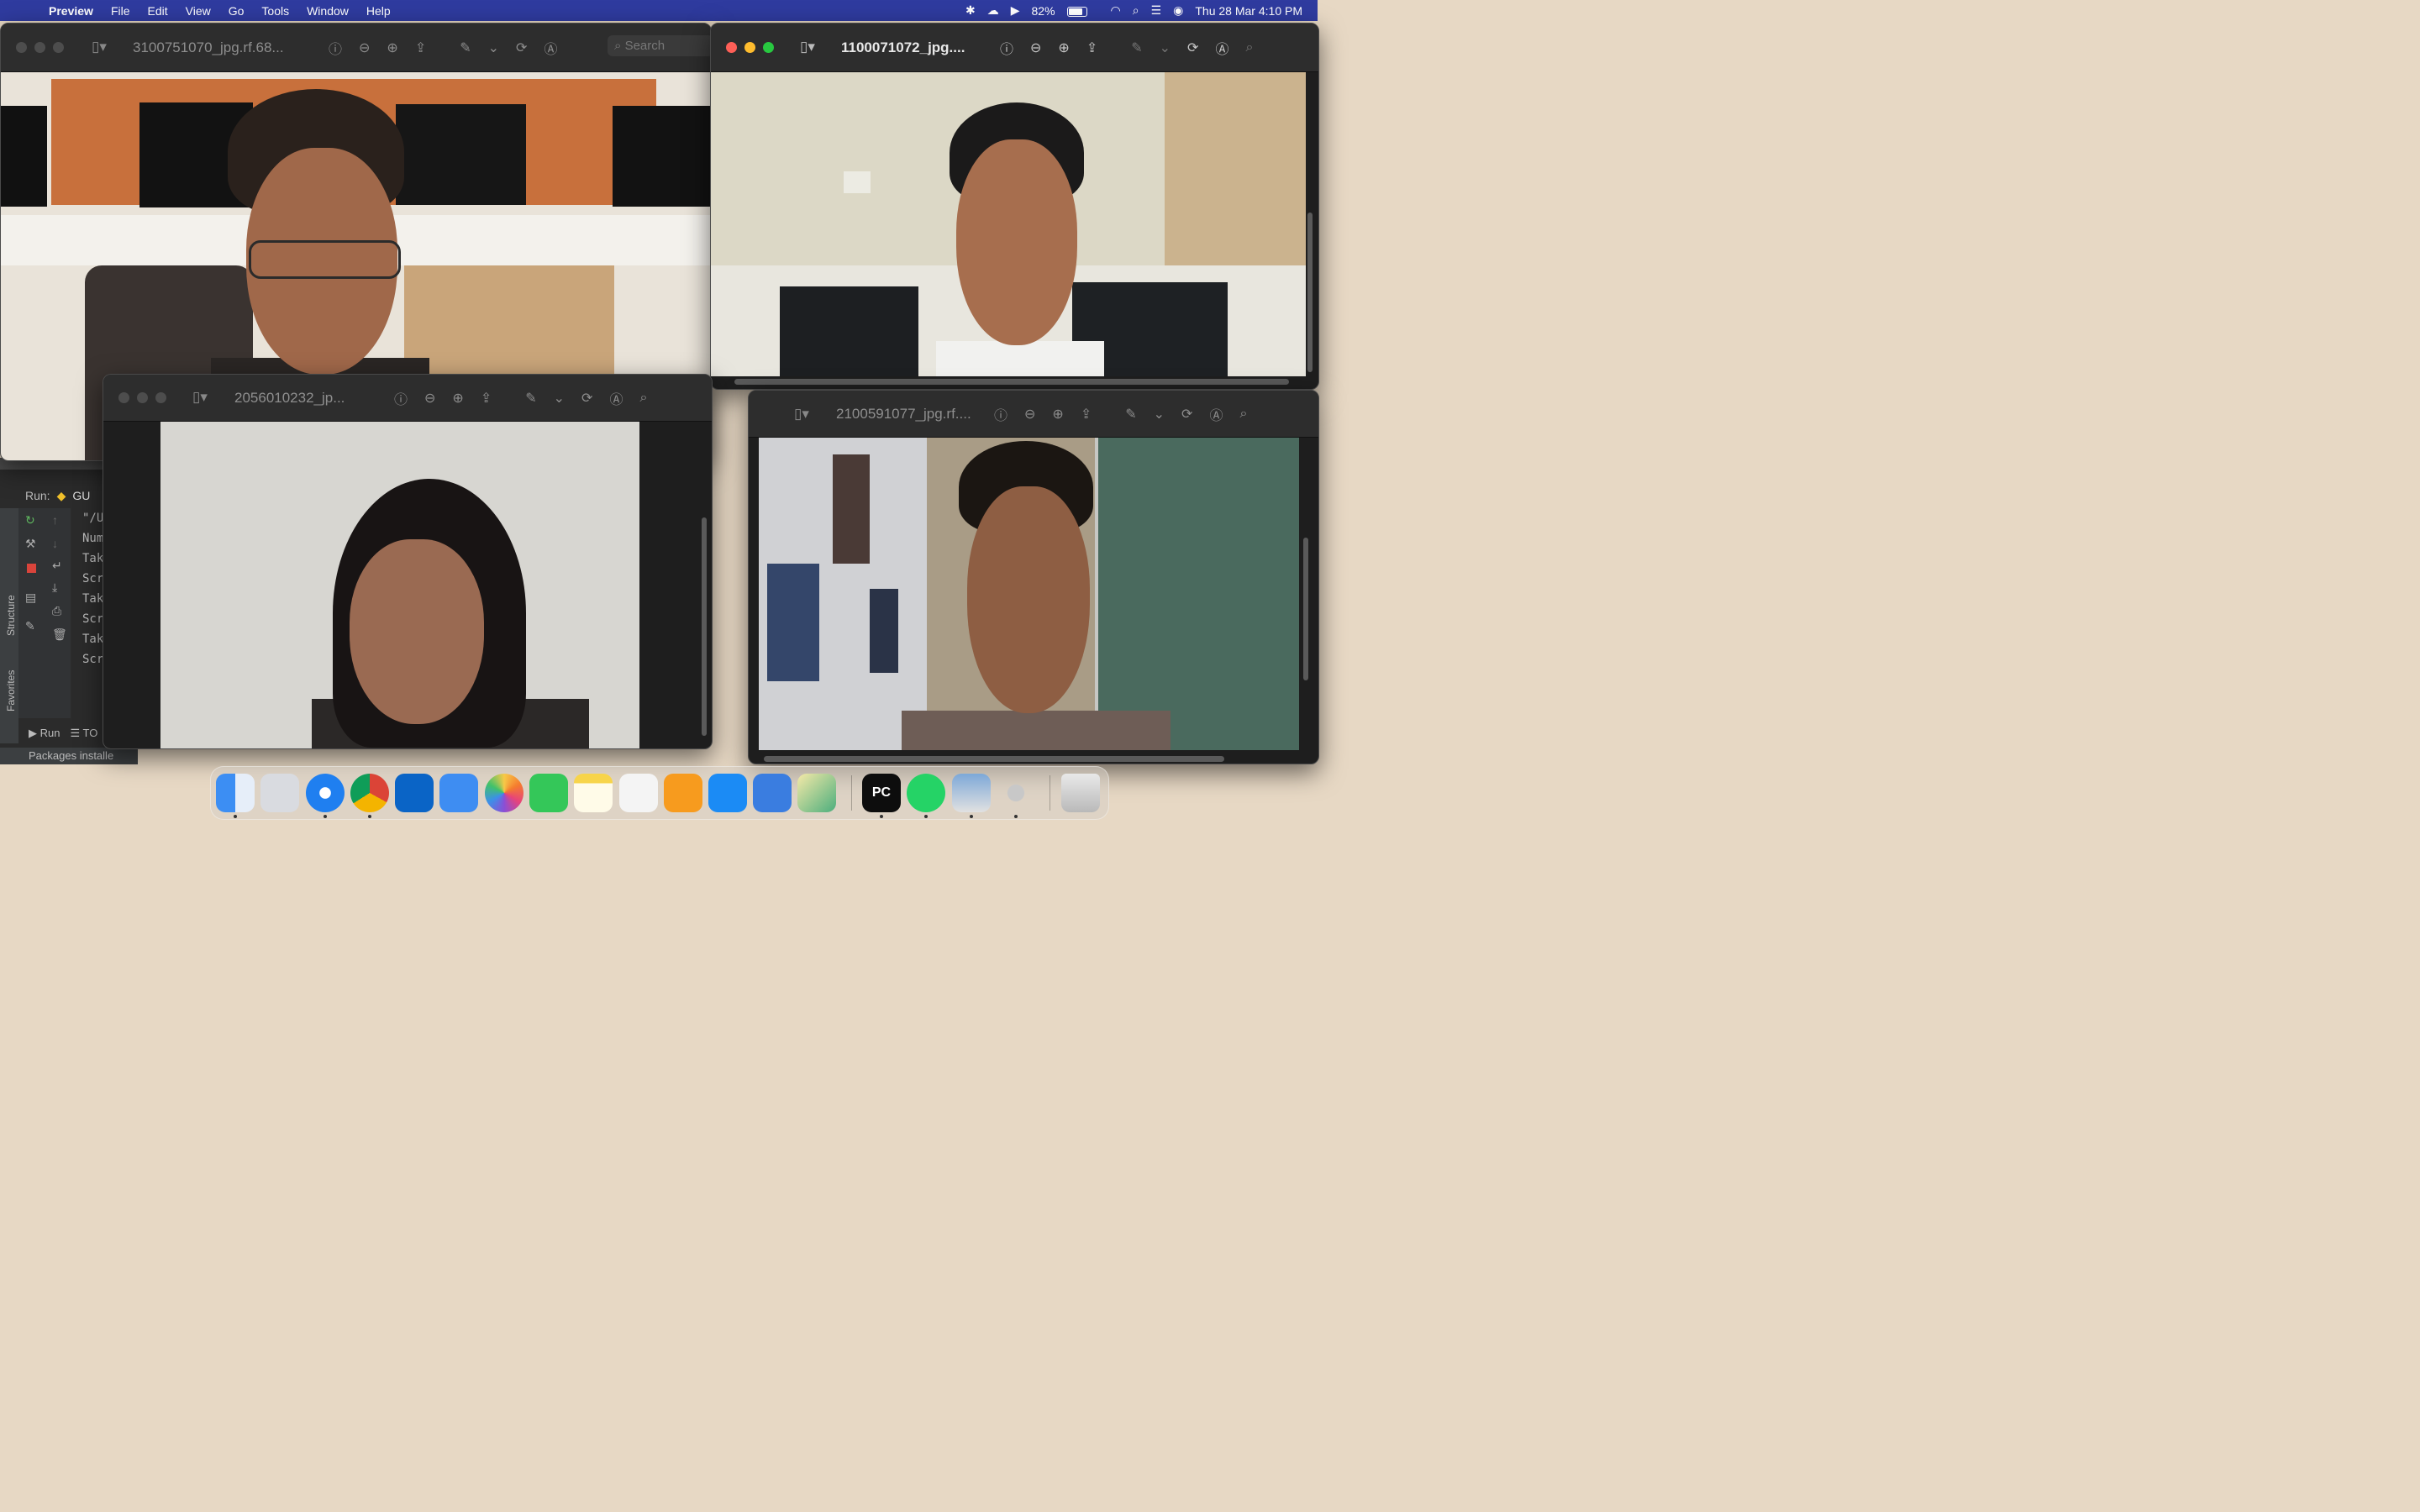 The width and height of the screenshot is (2420, 1512). Describe the element at coordinates (71, 11) in the screenshot. I see `menu-app-name: Preview` at that location.